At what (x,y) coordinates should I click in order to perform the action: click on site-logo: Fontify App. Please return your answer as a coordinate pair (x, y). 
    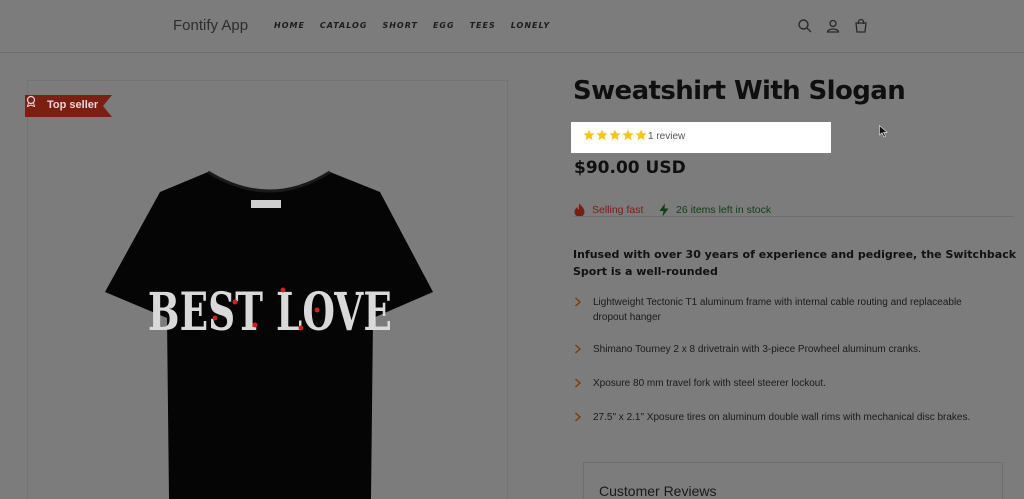
    Looking at the image, I should click on (210, 25).